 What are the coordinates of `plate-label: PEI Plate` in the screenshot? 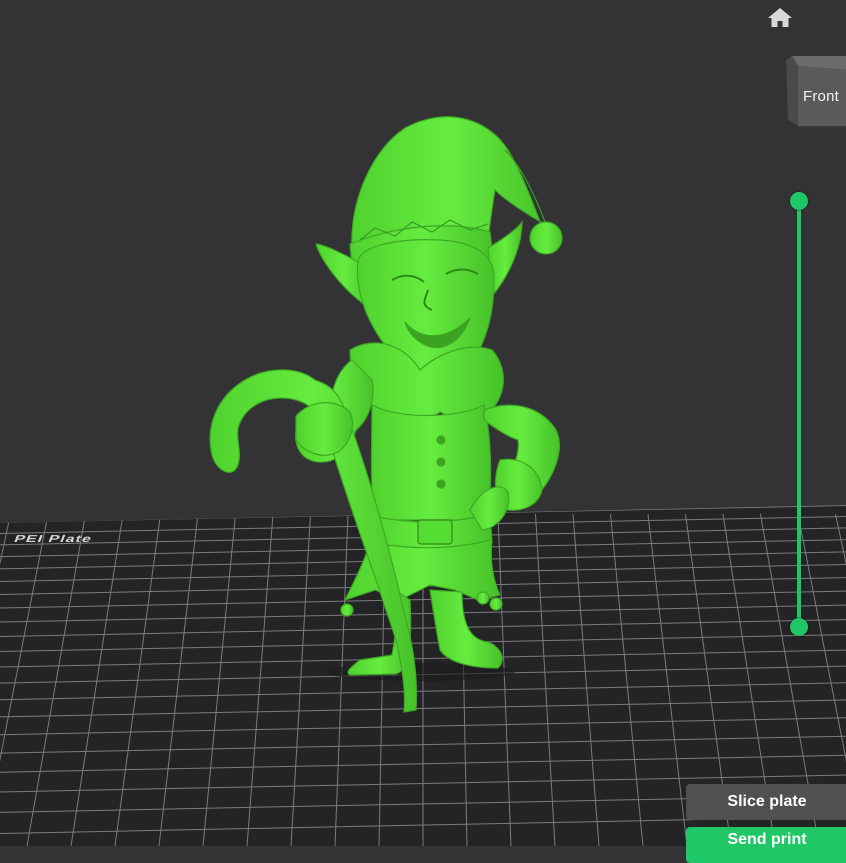 It's located at (53, 539).